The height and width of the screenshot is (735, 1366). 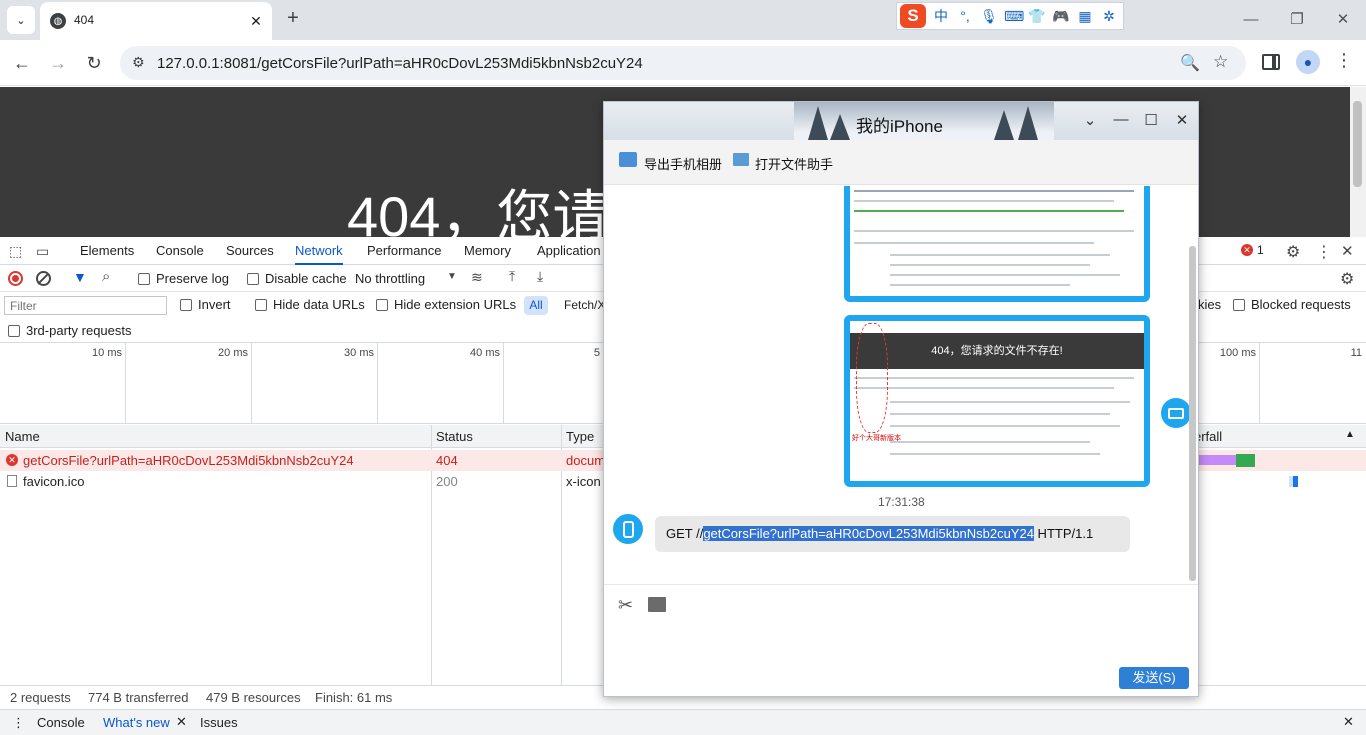 What do you see at coordinates (1293, 252) in the screenshot?
I see `settings-gear-icon: ⚙` at bounding box center [1293, 252].